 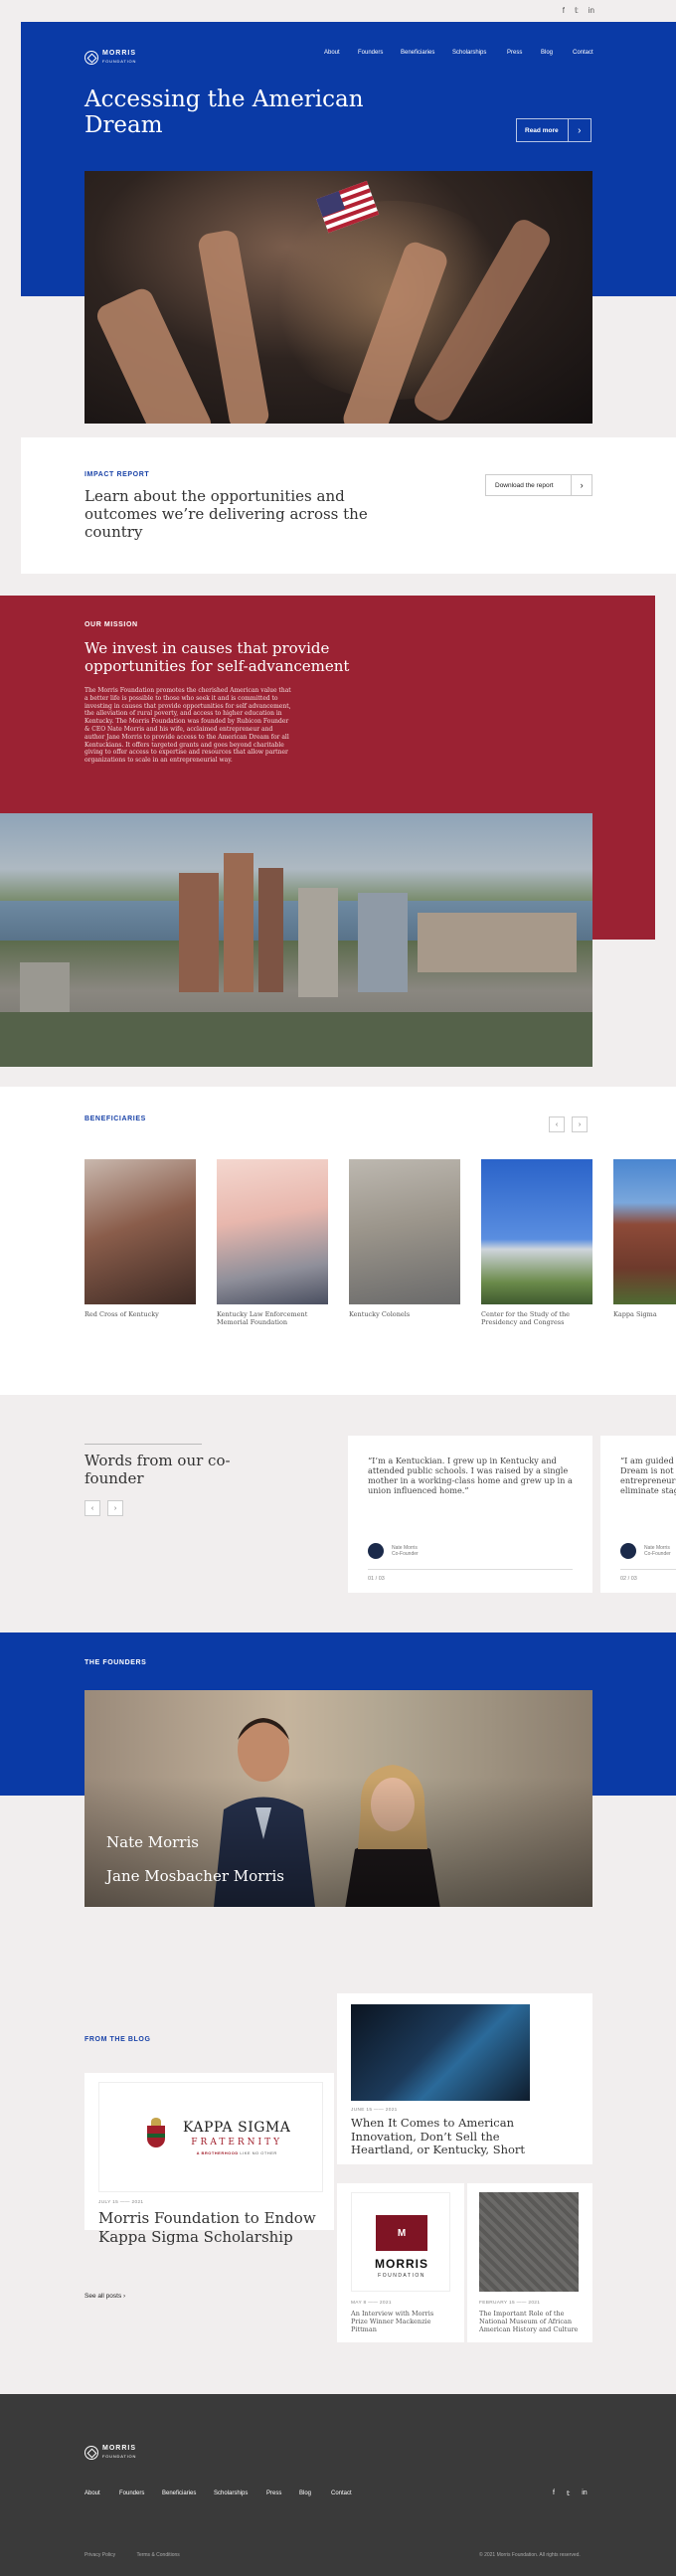 What do you see at coordinates (121, 2202) in the screenshot?
I see `post-date: JULY 15 —— 2021` at bounding box center [121, 2202].